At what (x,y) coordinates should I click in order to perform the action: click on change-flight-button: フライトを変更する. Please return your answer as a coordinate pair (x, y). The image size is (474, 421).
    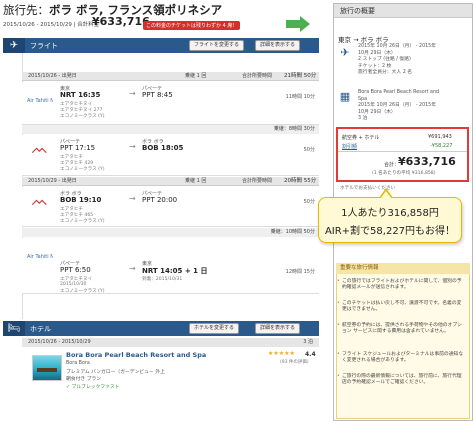
    Looking at the image, I should click on (217, 45).